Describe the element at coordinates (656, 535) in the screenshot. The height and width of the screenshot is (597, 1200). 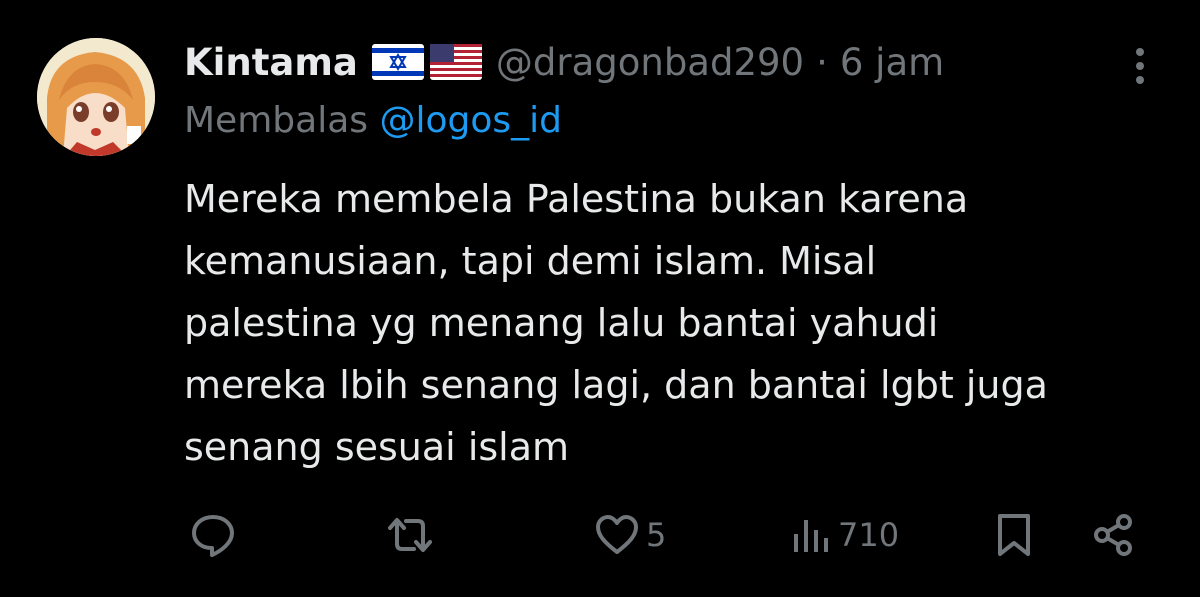
I see `like-count: 5` at that location.